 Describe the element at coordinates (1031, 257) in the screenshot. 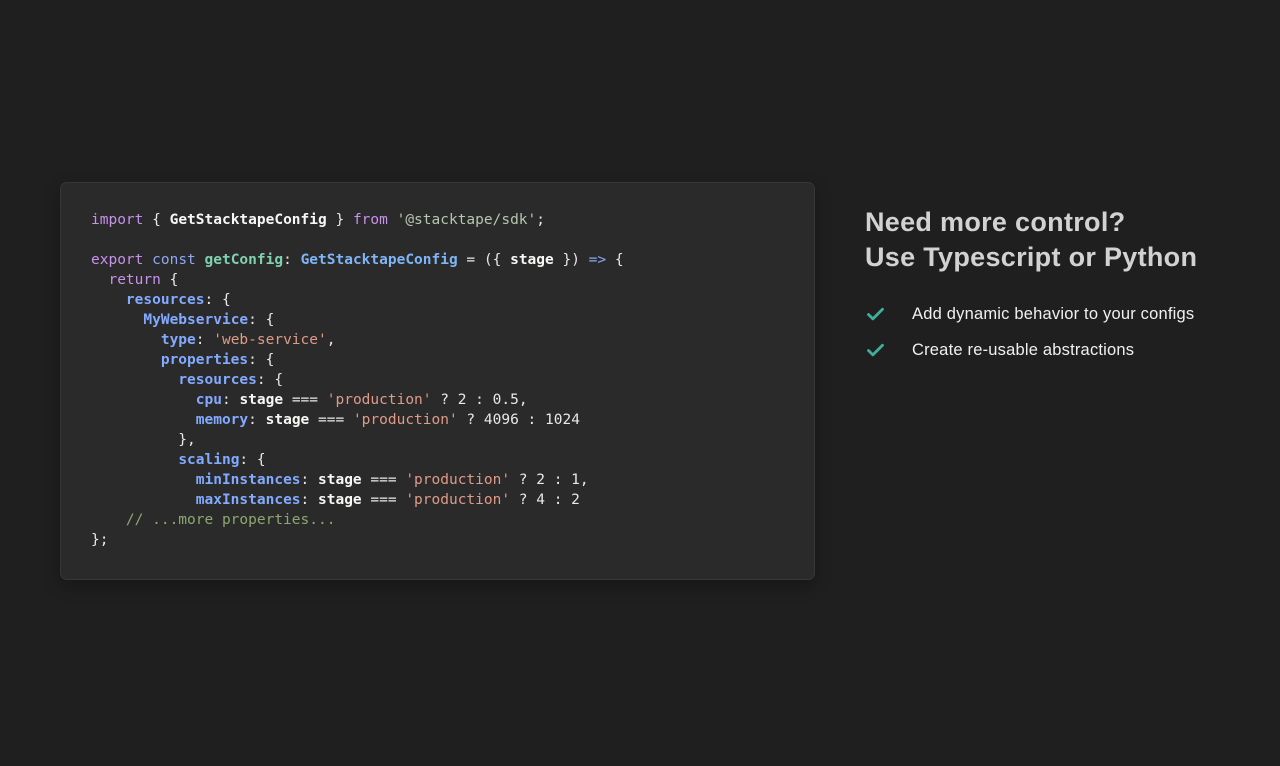

I see `section-title-line2: Use Typescript or Python` at that location.